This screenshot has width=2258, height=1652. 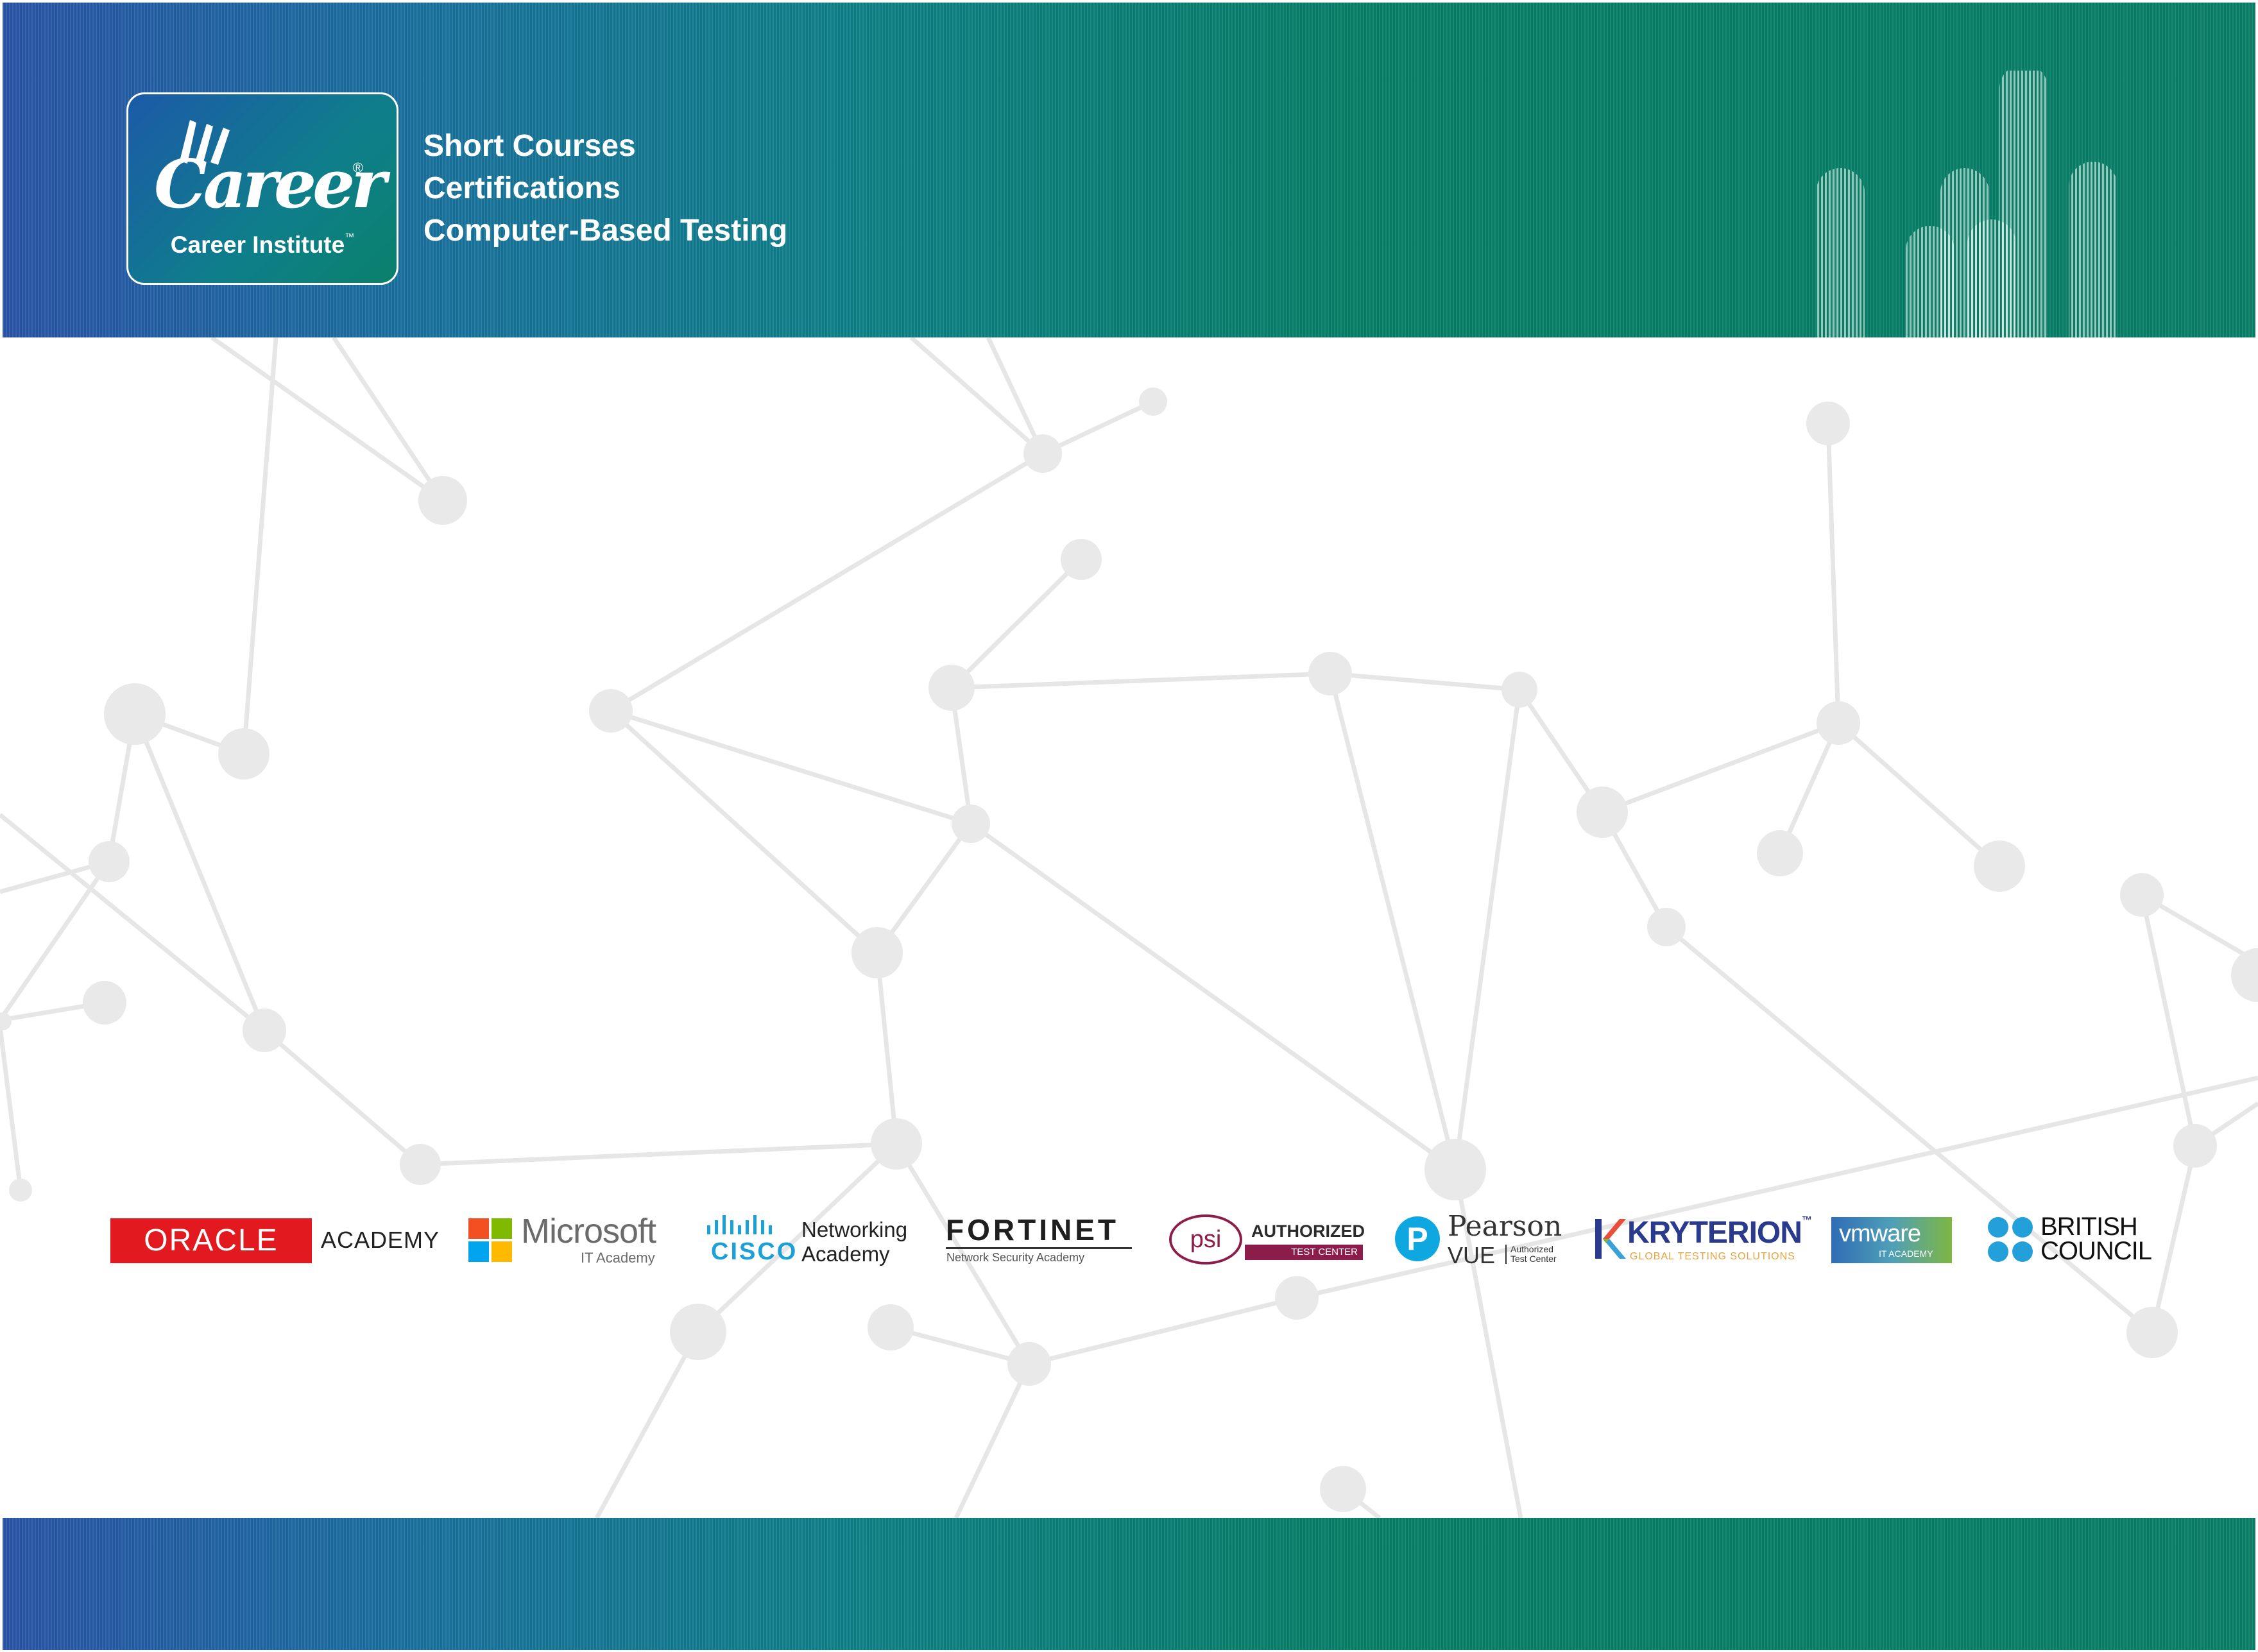 What do you see at coordinates (1966, 204) in the screenshot?
I see `bar-graphic-decoration` at bounding box center [1966, 204].